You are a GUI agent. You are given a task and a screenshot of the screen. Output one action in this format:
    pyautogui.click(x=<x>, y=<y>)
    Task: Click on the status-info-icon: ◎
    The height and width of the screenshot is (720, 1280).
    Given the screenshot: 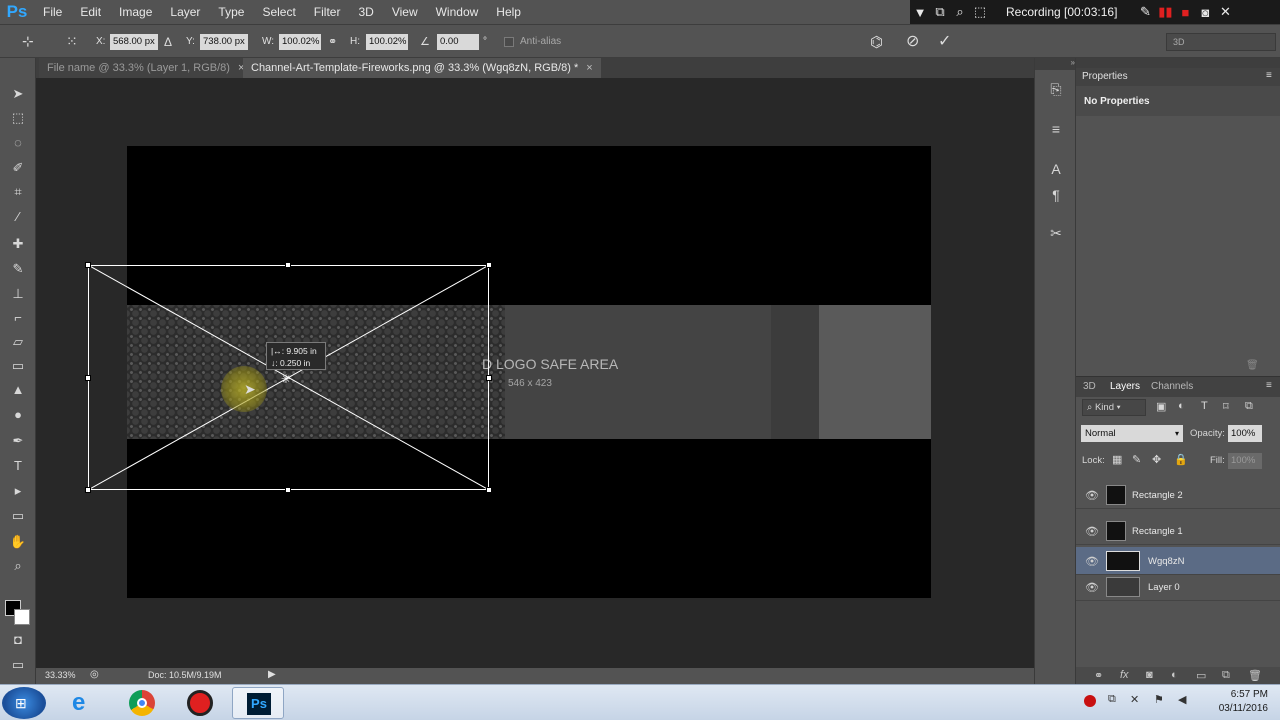 What is the action you would take?
    pyautogui.click(x=94, y=674)
    